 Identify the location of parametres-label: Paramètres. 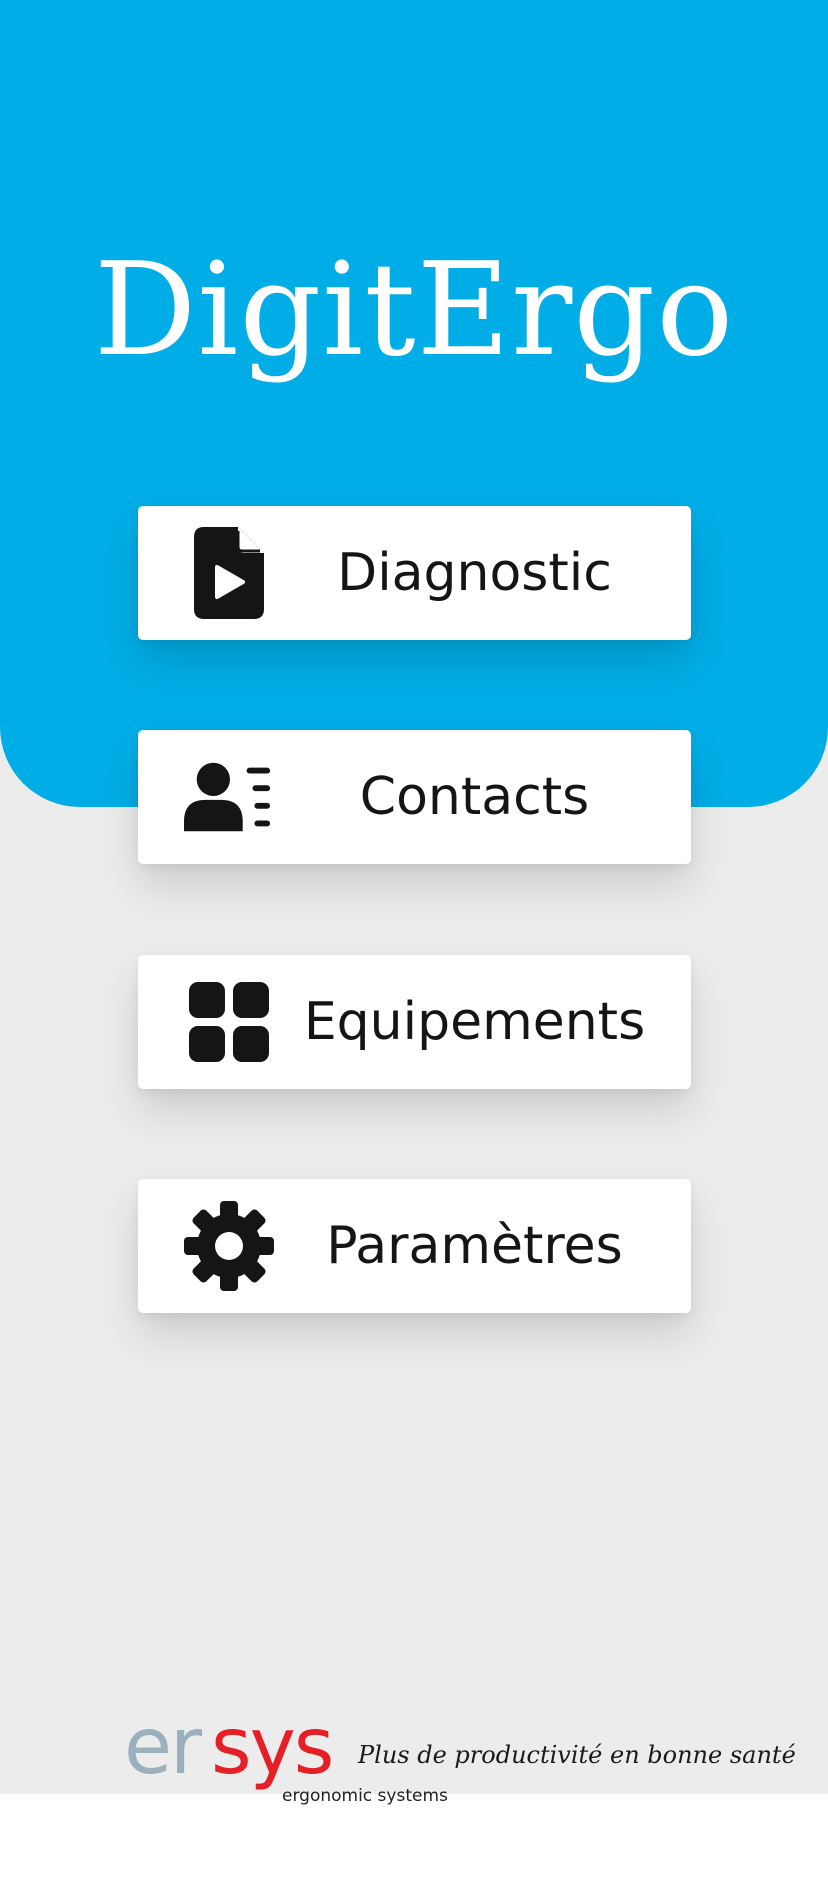
(474, 1246).